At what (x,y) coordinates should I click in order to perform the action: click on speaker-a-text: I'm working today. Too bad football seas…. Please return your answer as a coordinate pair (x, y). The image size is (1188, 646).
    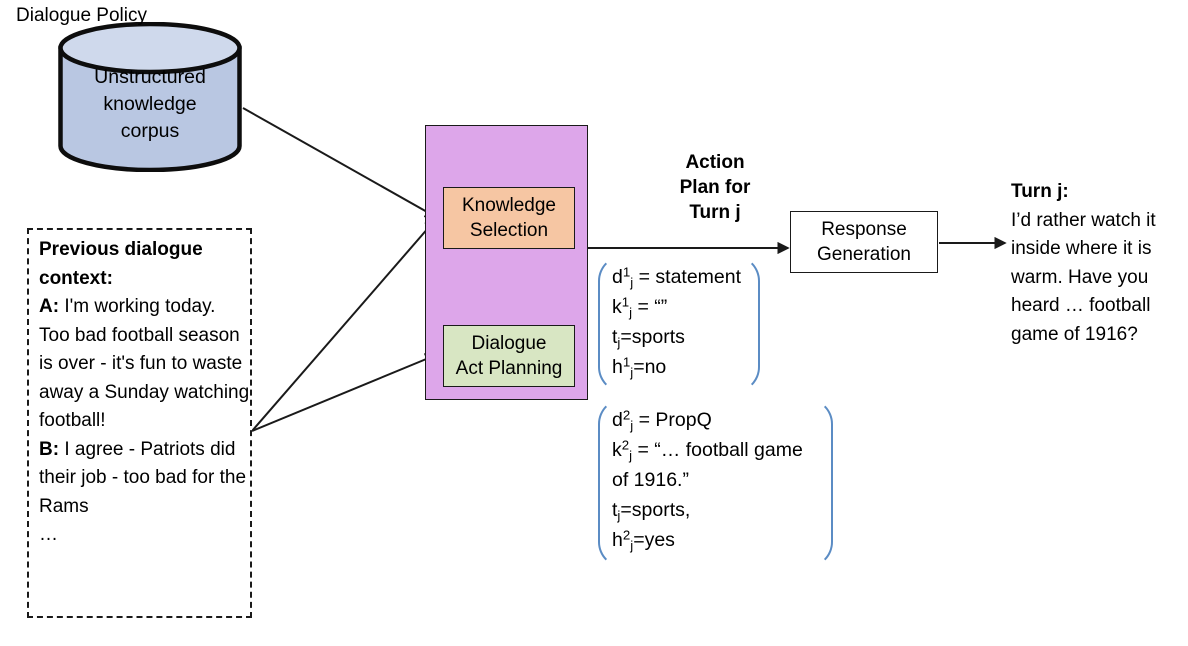
    Looking at the image, I should click on (144, 363).